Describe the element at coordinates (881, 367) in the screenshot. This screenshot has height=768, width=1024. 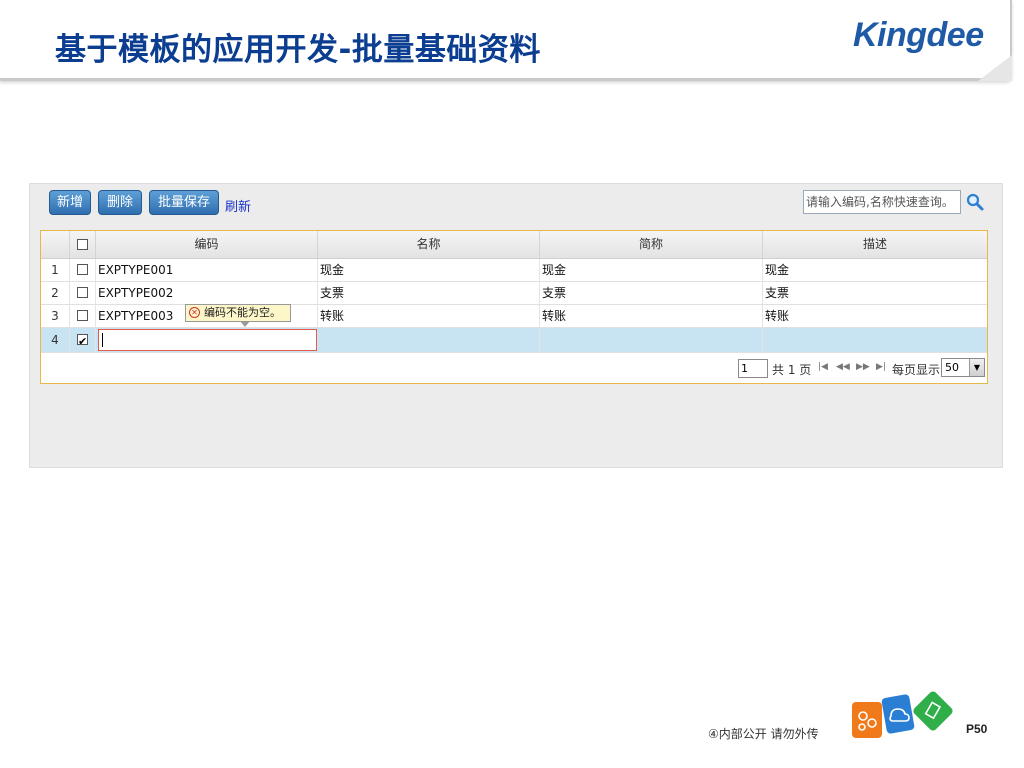
I see `last-page-icon: ▶|` at that location.